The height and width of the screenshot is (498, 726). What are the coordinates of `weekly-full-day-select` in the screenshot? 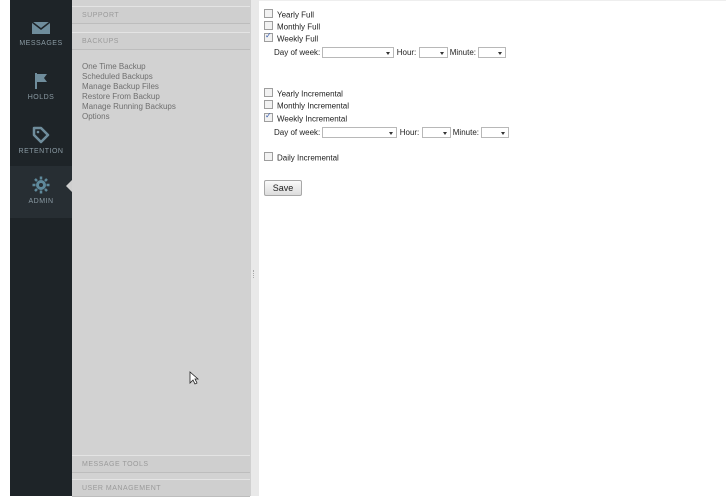 It's located at (358, 52).